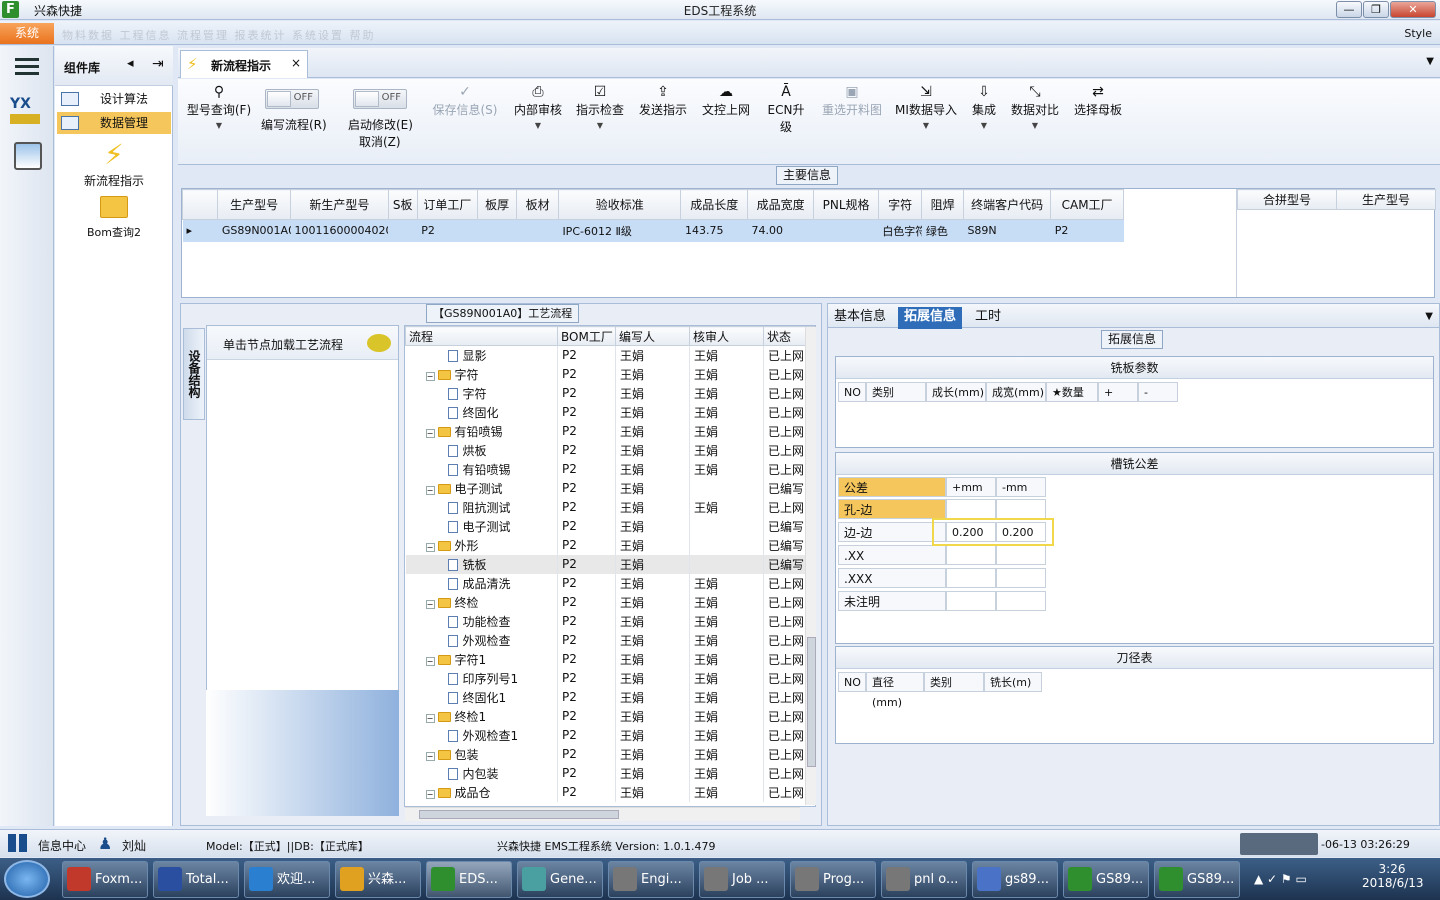 The width and height of the screenshot is (1440, 900). What do you see at coordinates (610, 488) in the screenshot?
I see `table-row: − 电子测试 P2 王娟 已编写` at bounding box center [610, 488].